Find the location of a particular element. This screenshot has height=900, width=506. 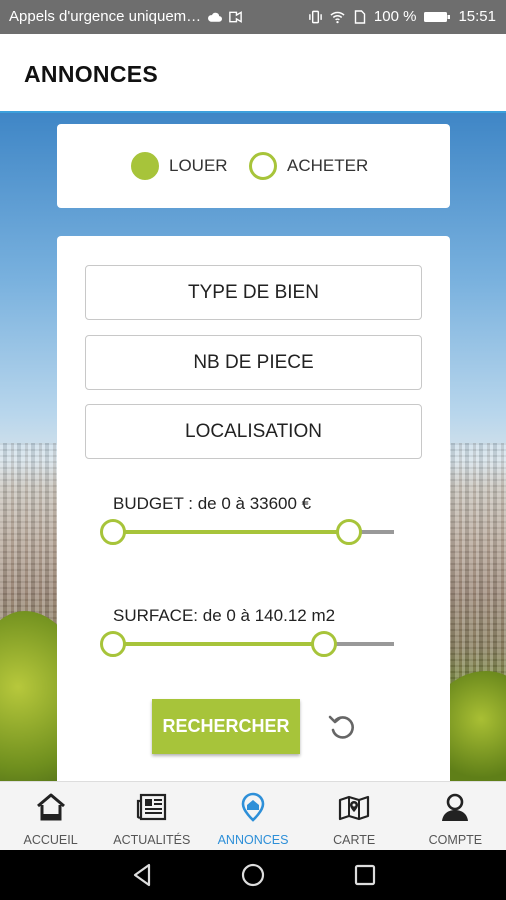

radio-acheter-circle is located at coordinates (263, 166).